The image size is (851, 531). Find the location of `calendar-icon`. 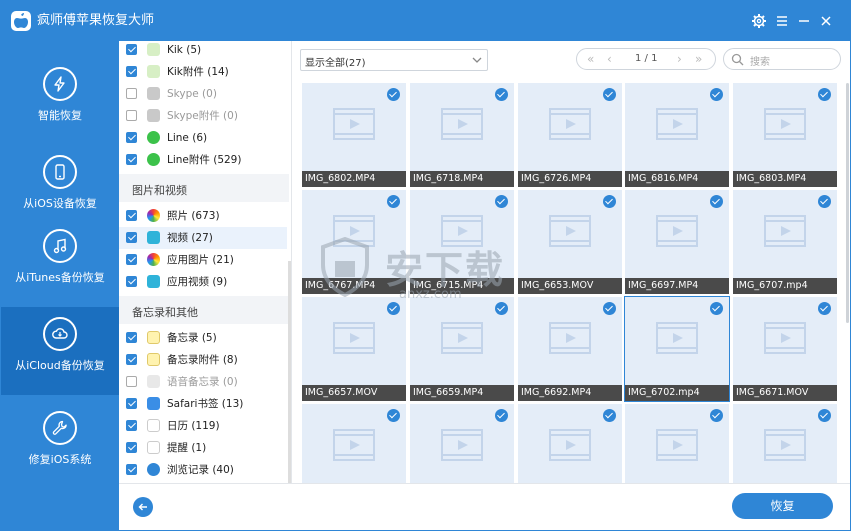

calendar-icon is located at coordinates (153, 425).